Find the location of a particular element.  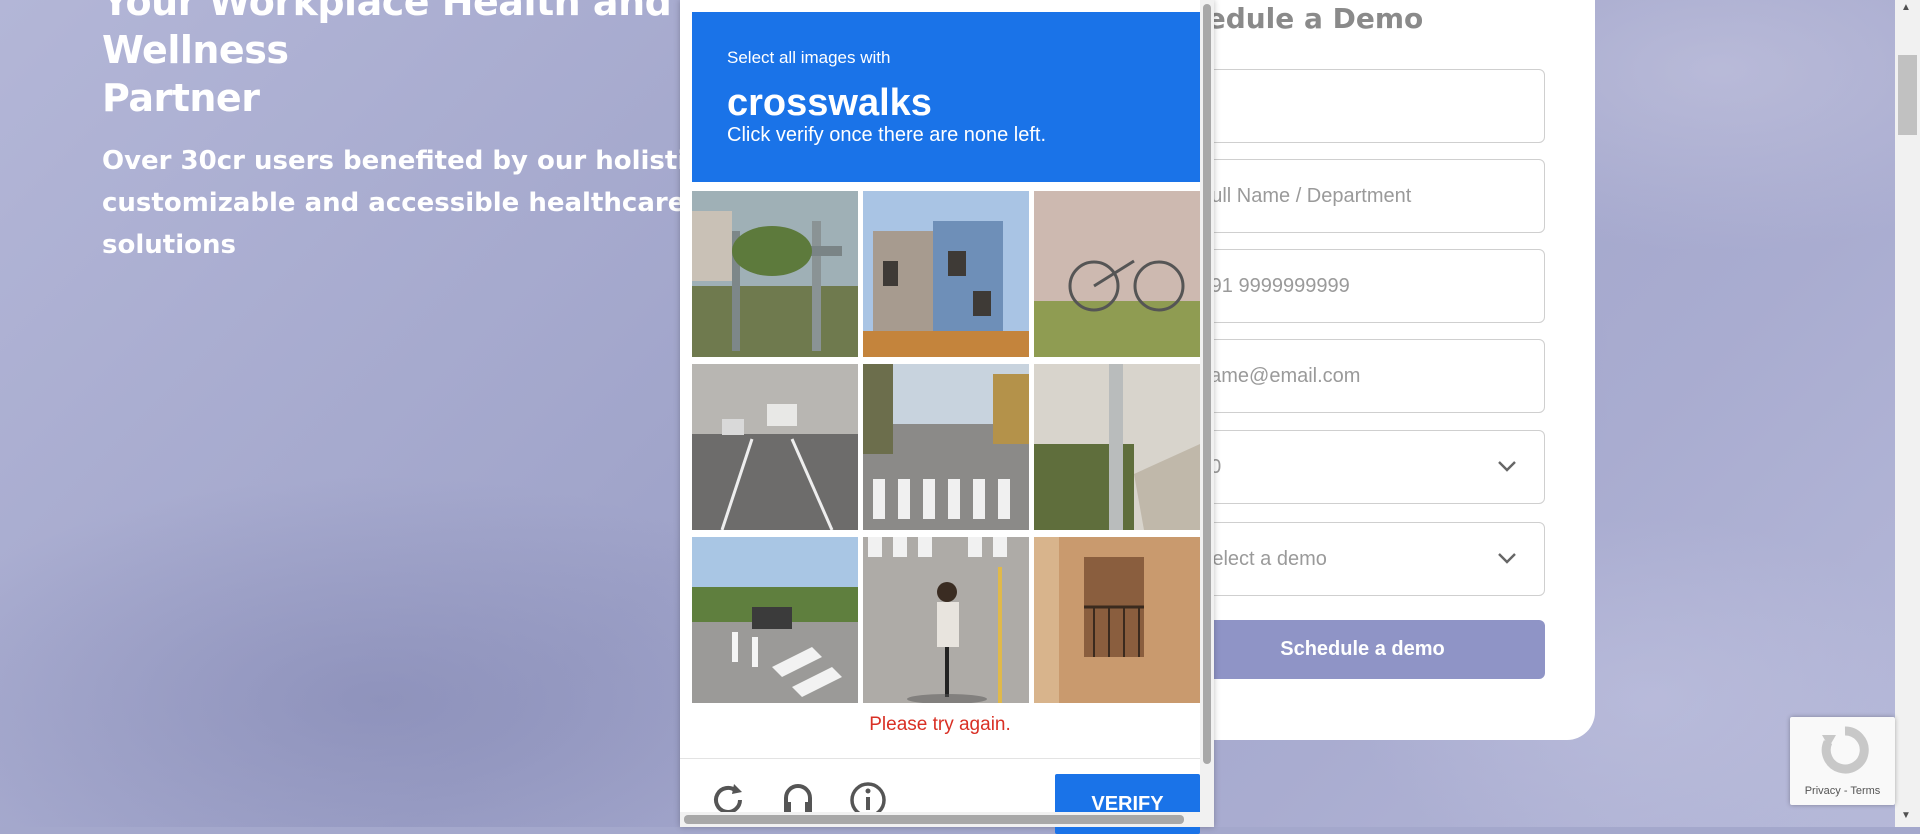

name-field: Full Name / Department is located at coordinates (1362, 196).